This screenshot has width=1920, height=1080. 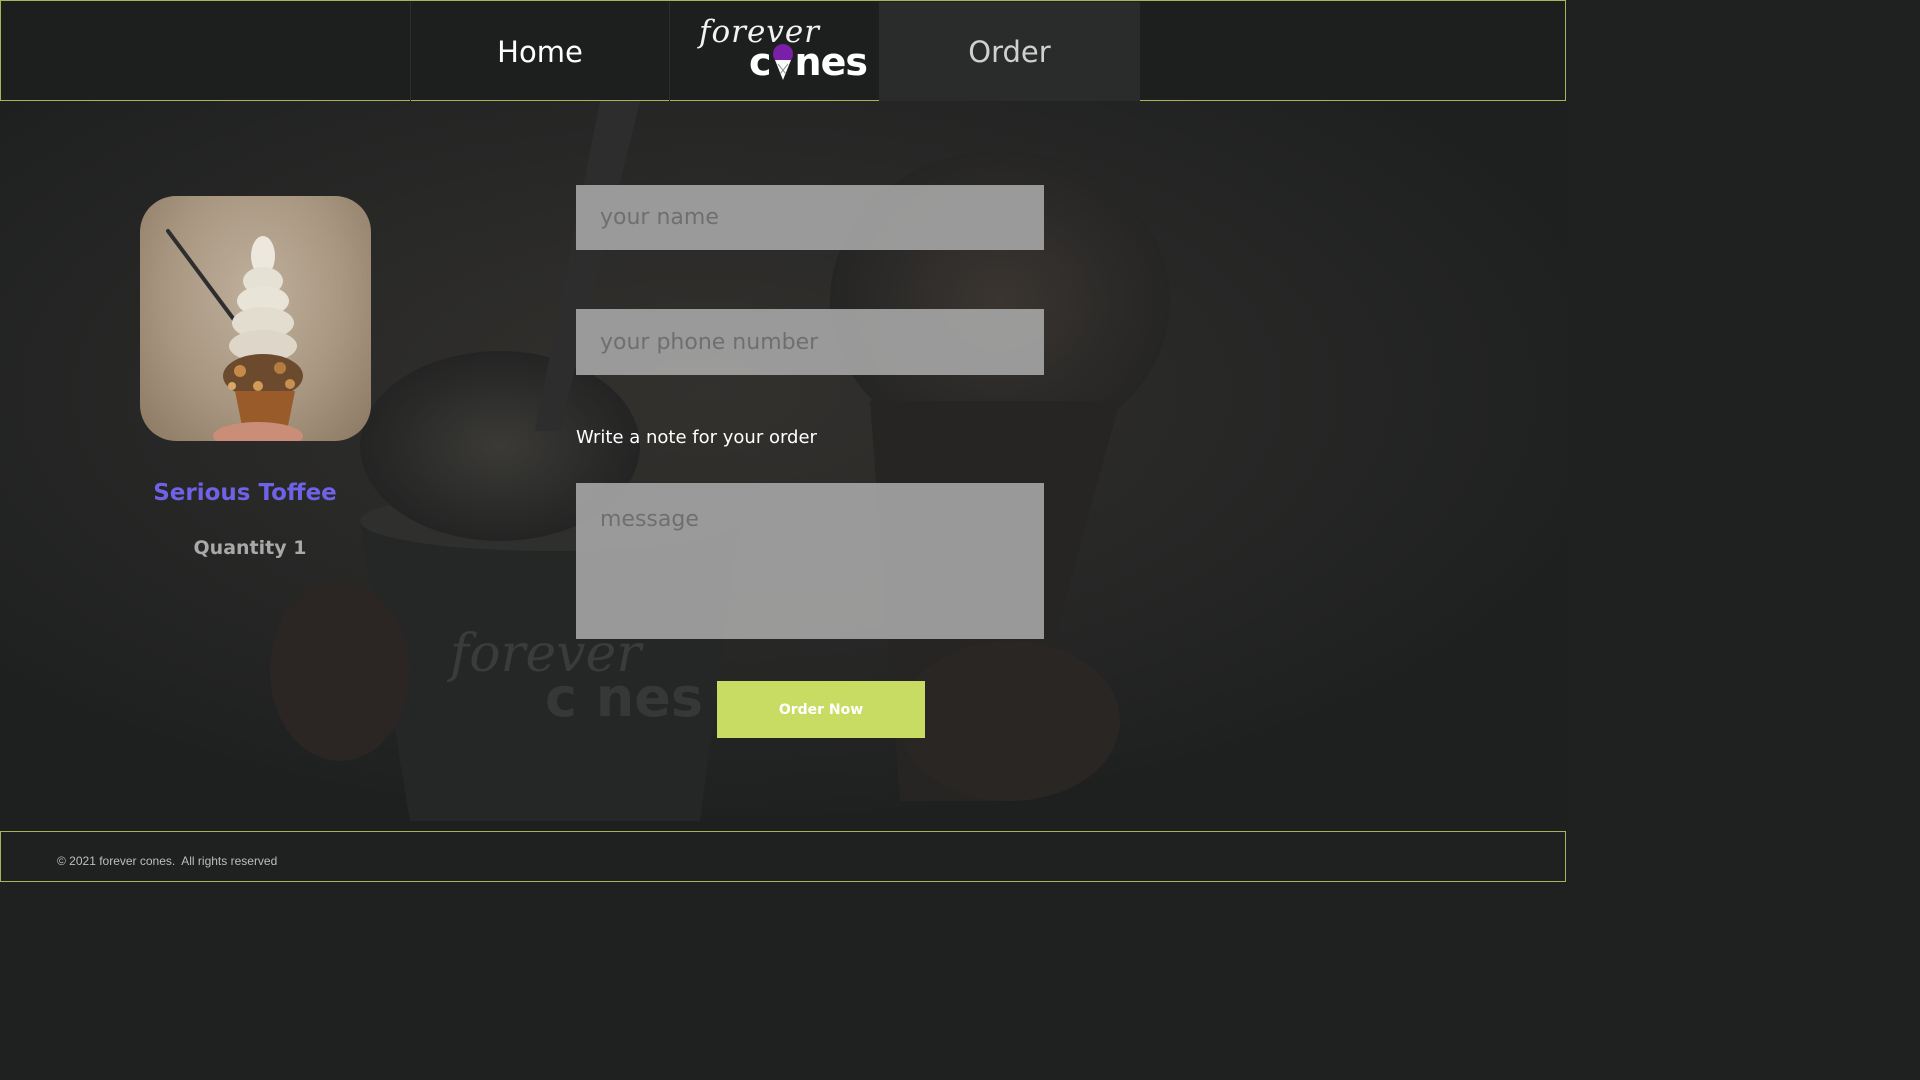 I want to click on logo-cones-text: c nes, so click(x=808, y=62).